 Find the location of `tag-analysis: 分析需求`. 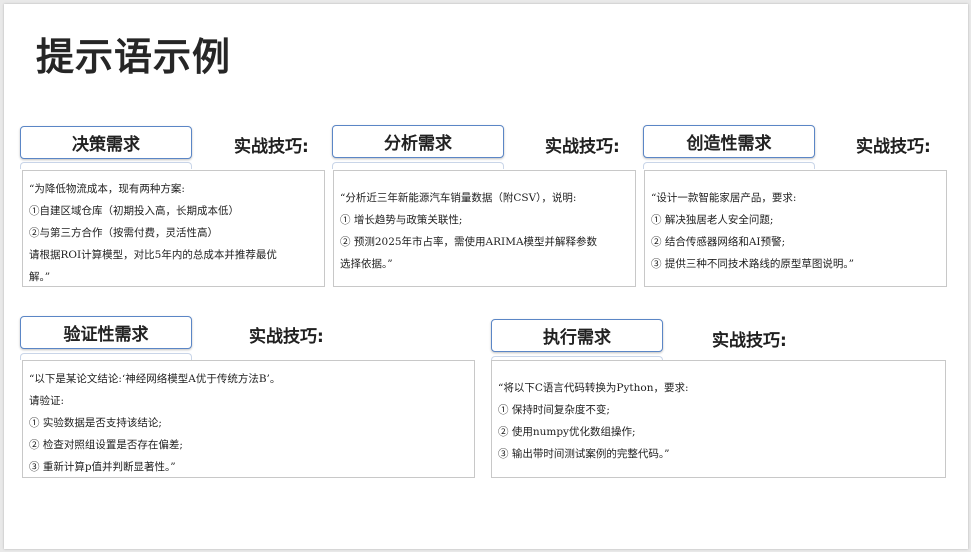

tag-analysis: 分析需求 is located at coordinates (418, 141).